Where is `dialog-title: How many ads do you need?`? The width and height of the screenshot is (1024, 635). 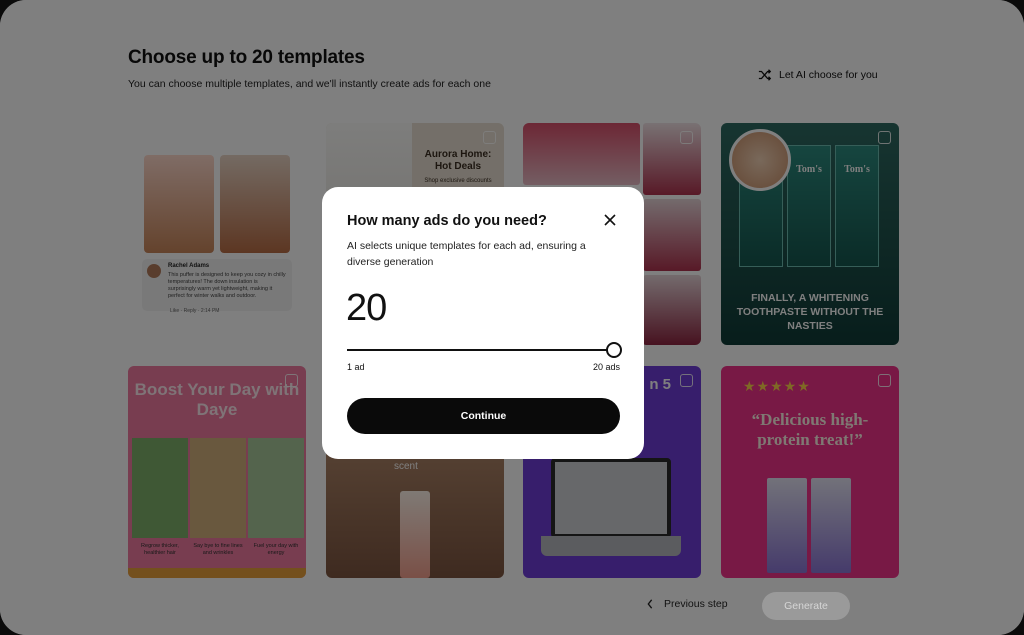
dialog-title: How many ads do you need? is located at coordinates (447, 221).